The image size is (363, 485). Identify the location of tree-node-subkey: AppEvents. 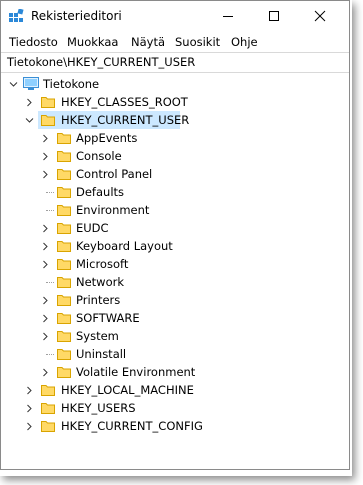
(175, 138).